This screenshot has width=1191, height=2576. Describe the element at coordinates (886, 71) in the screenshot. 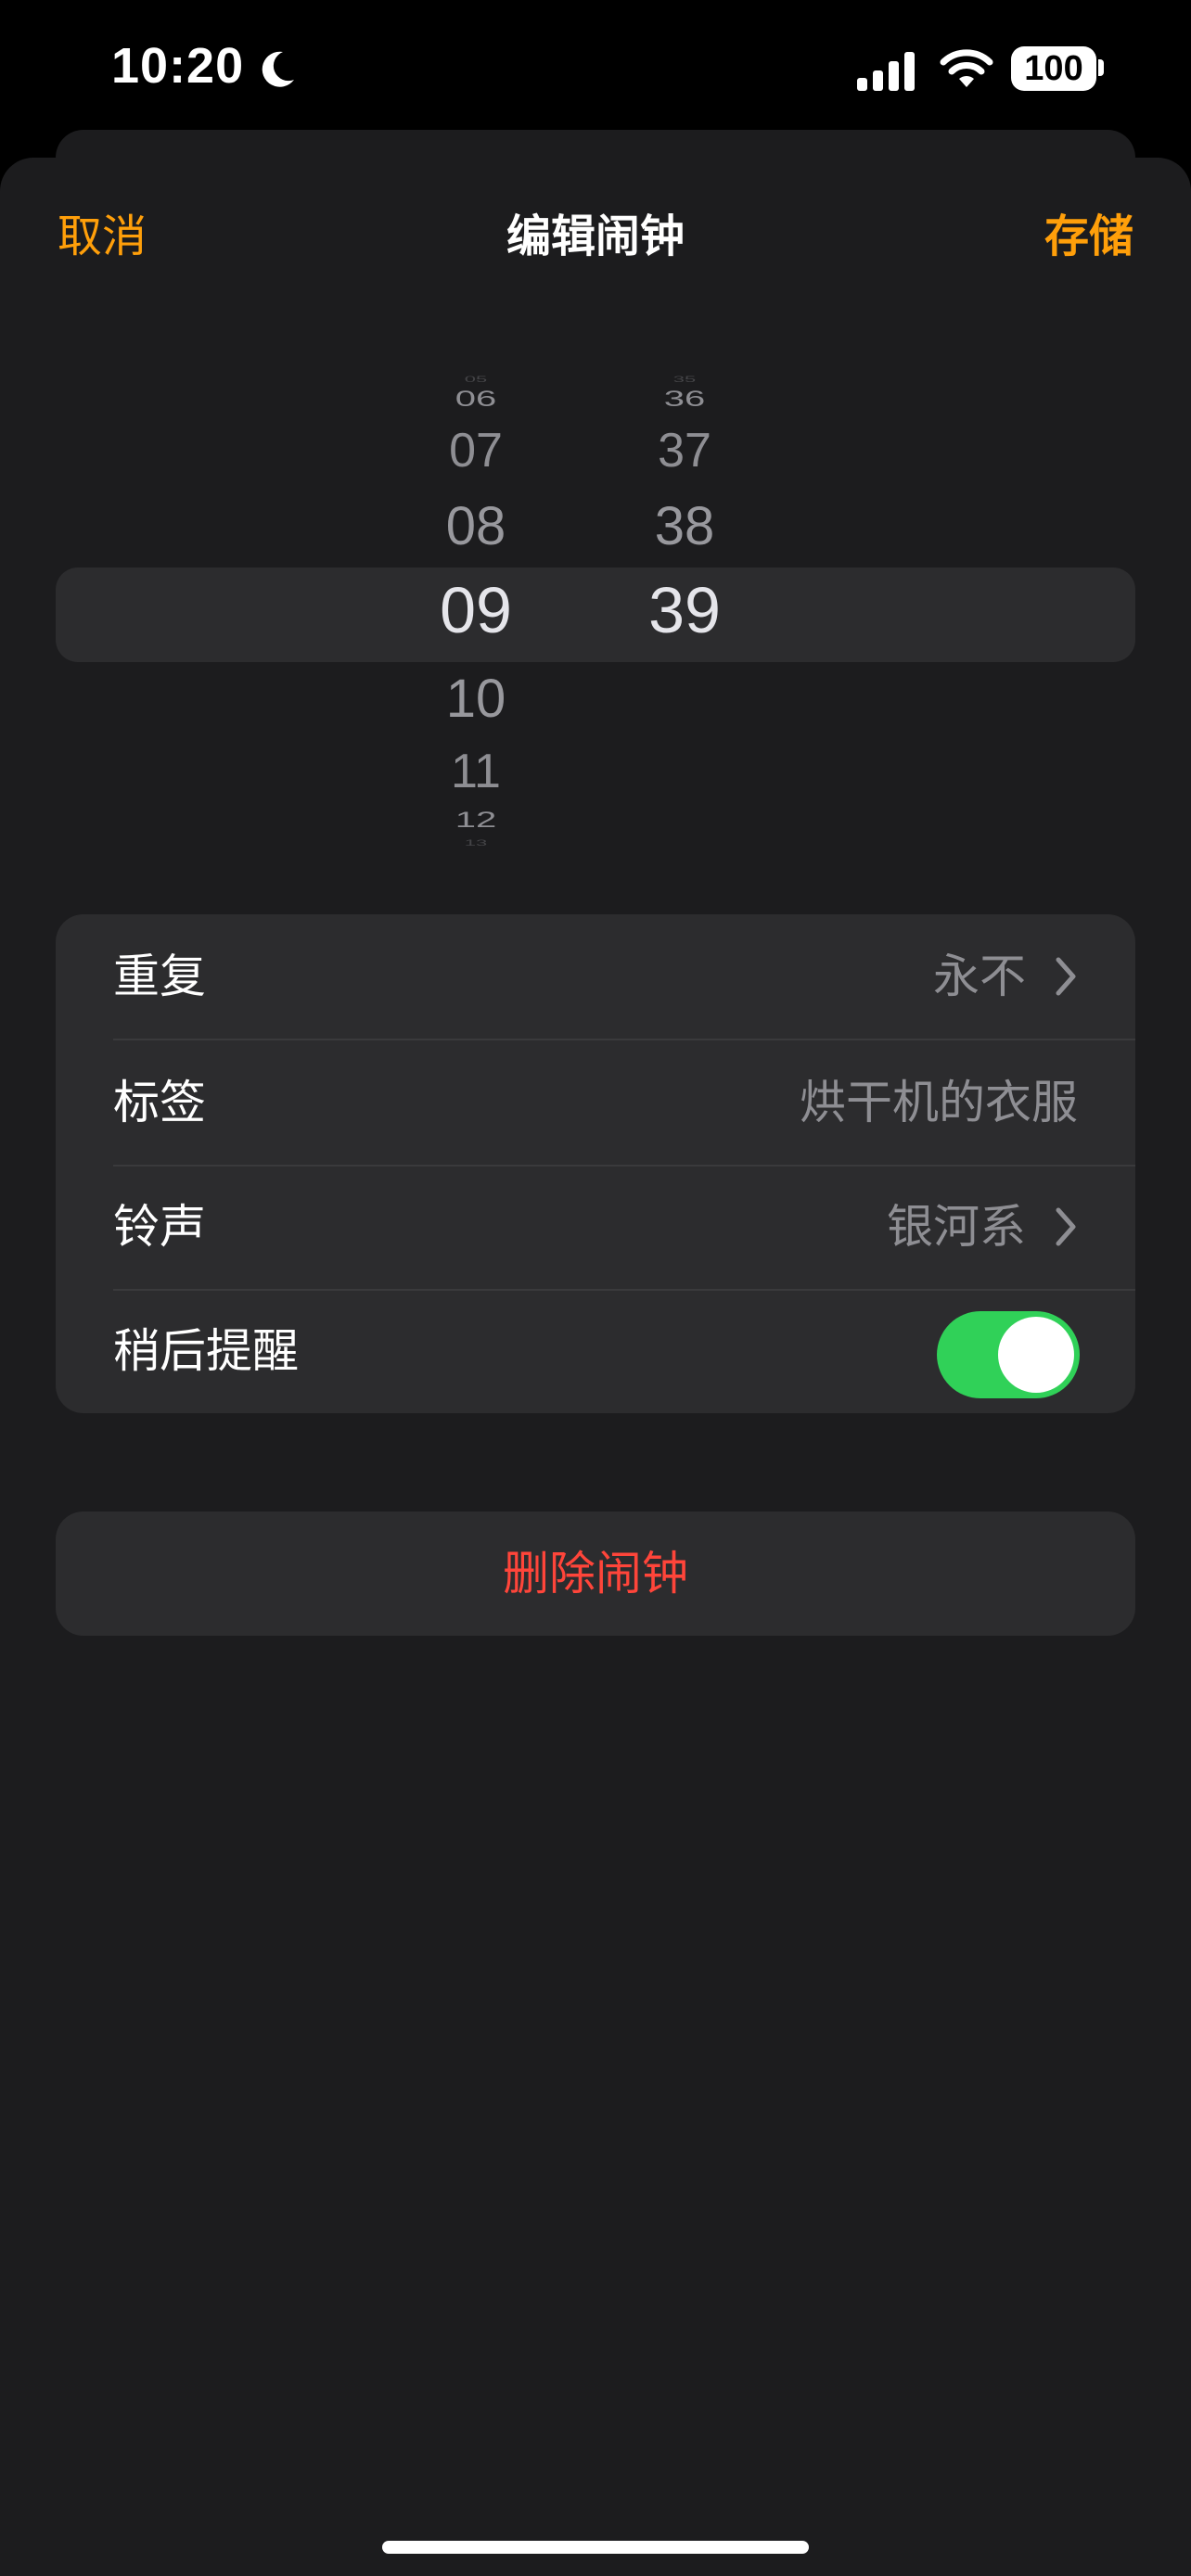

I see `signal-icon` at that location.